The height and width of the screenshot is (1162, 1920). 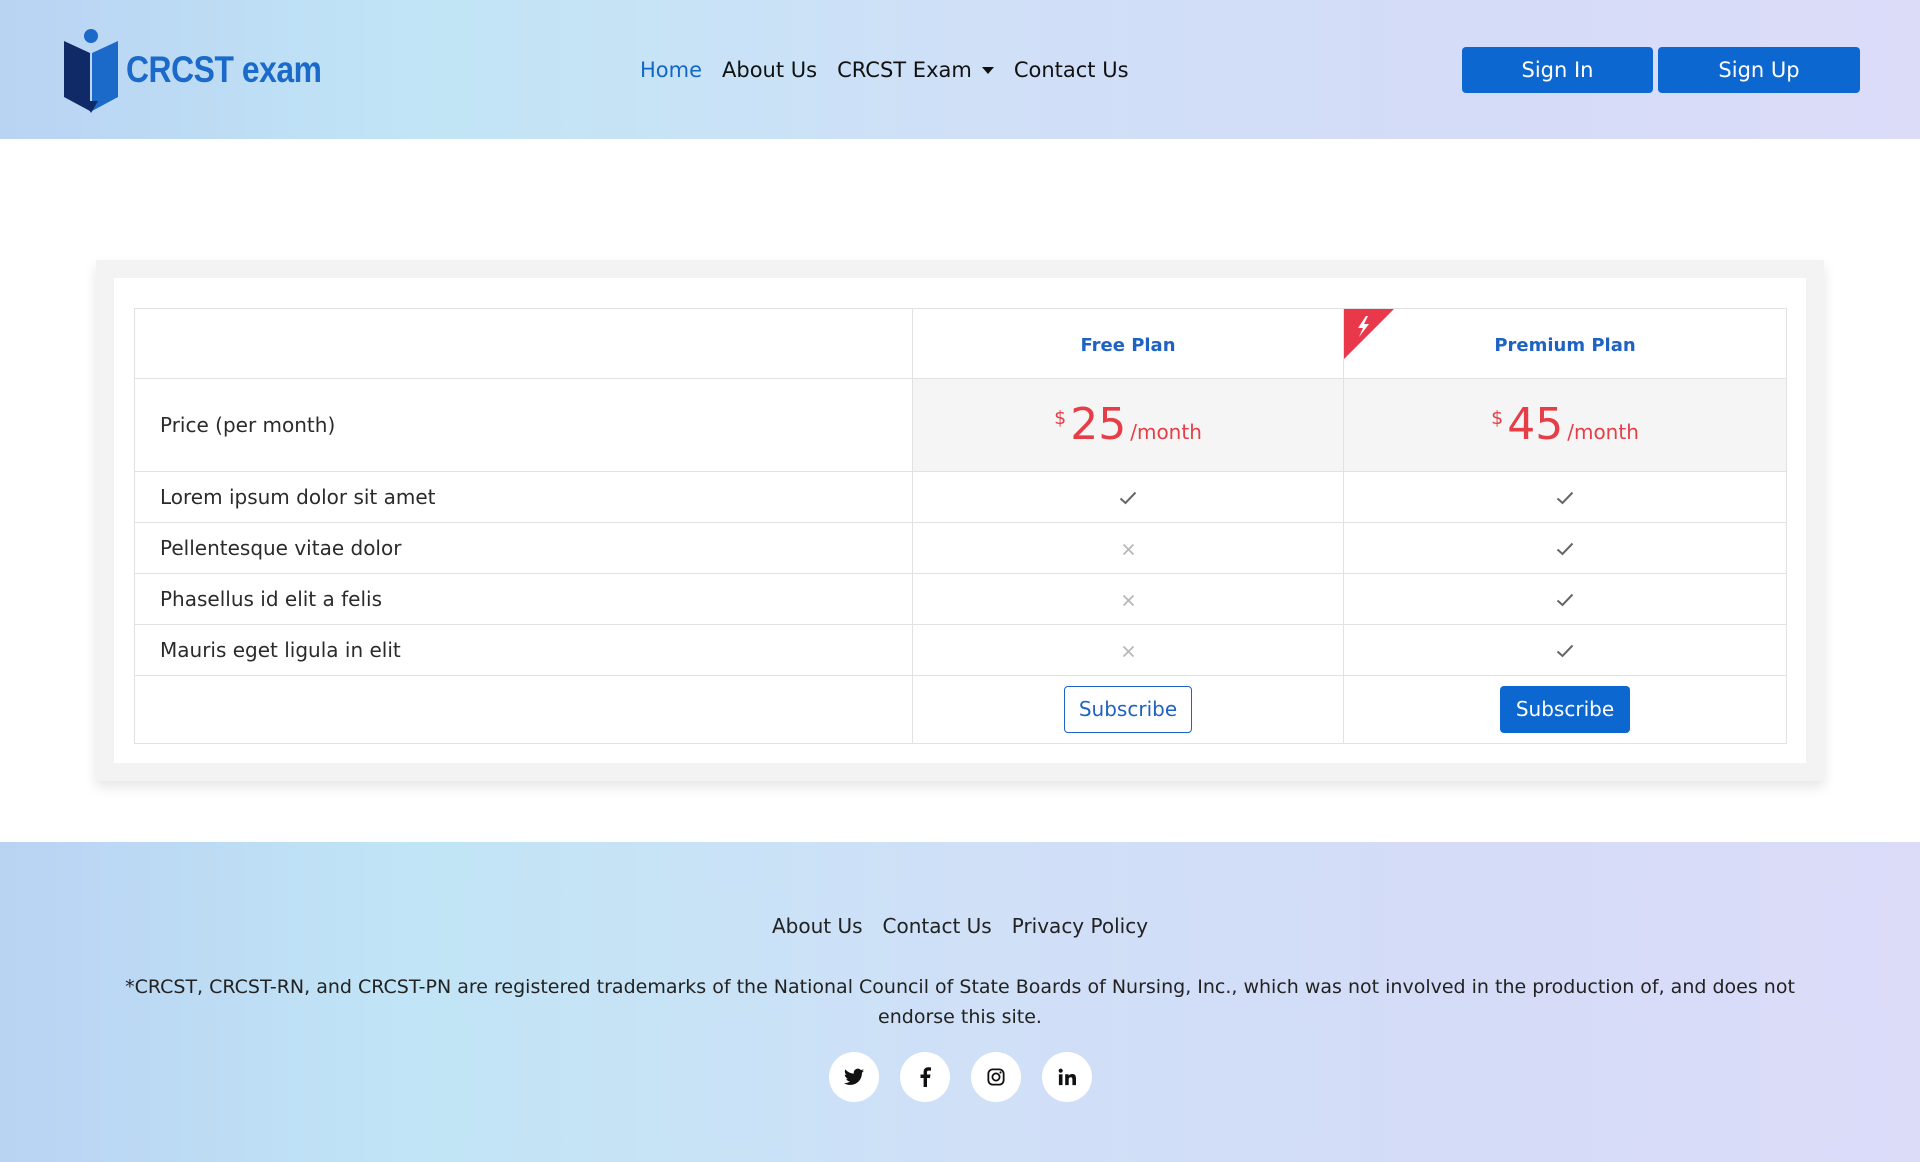 I want to click on facebook-icon, so click(x=925, y=1077).